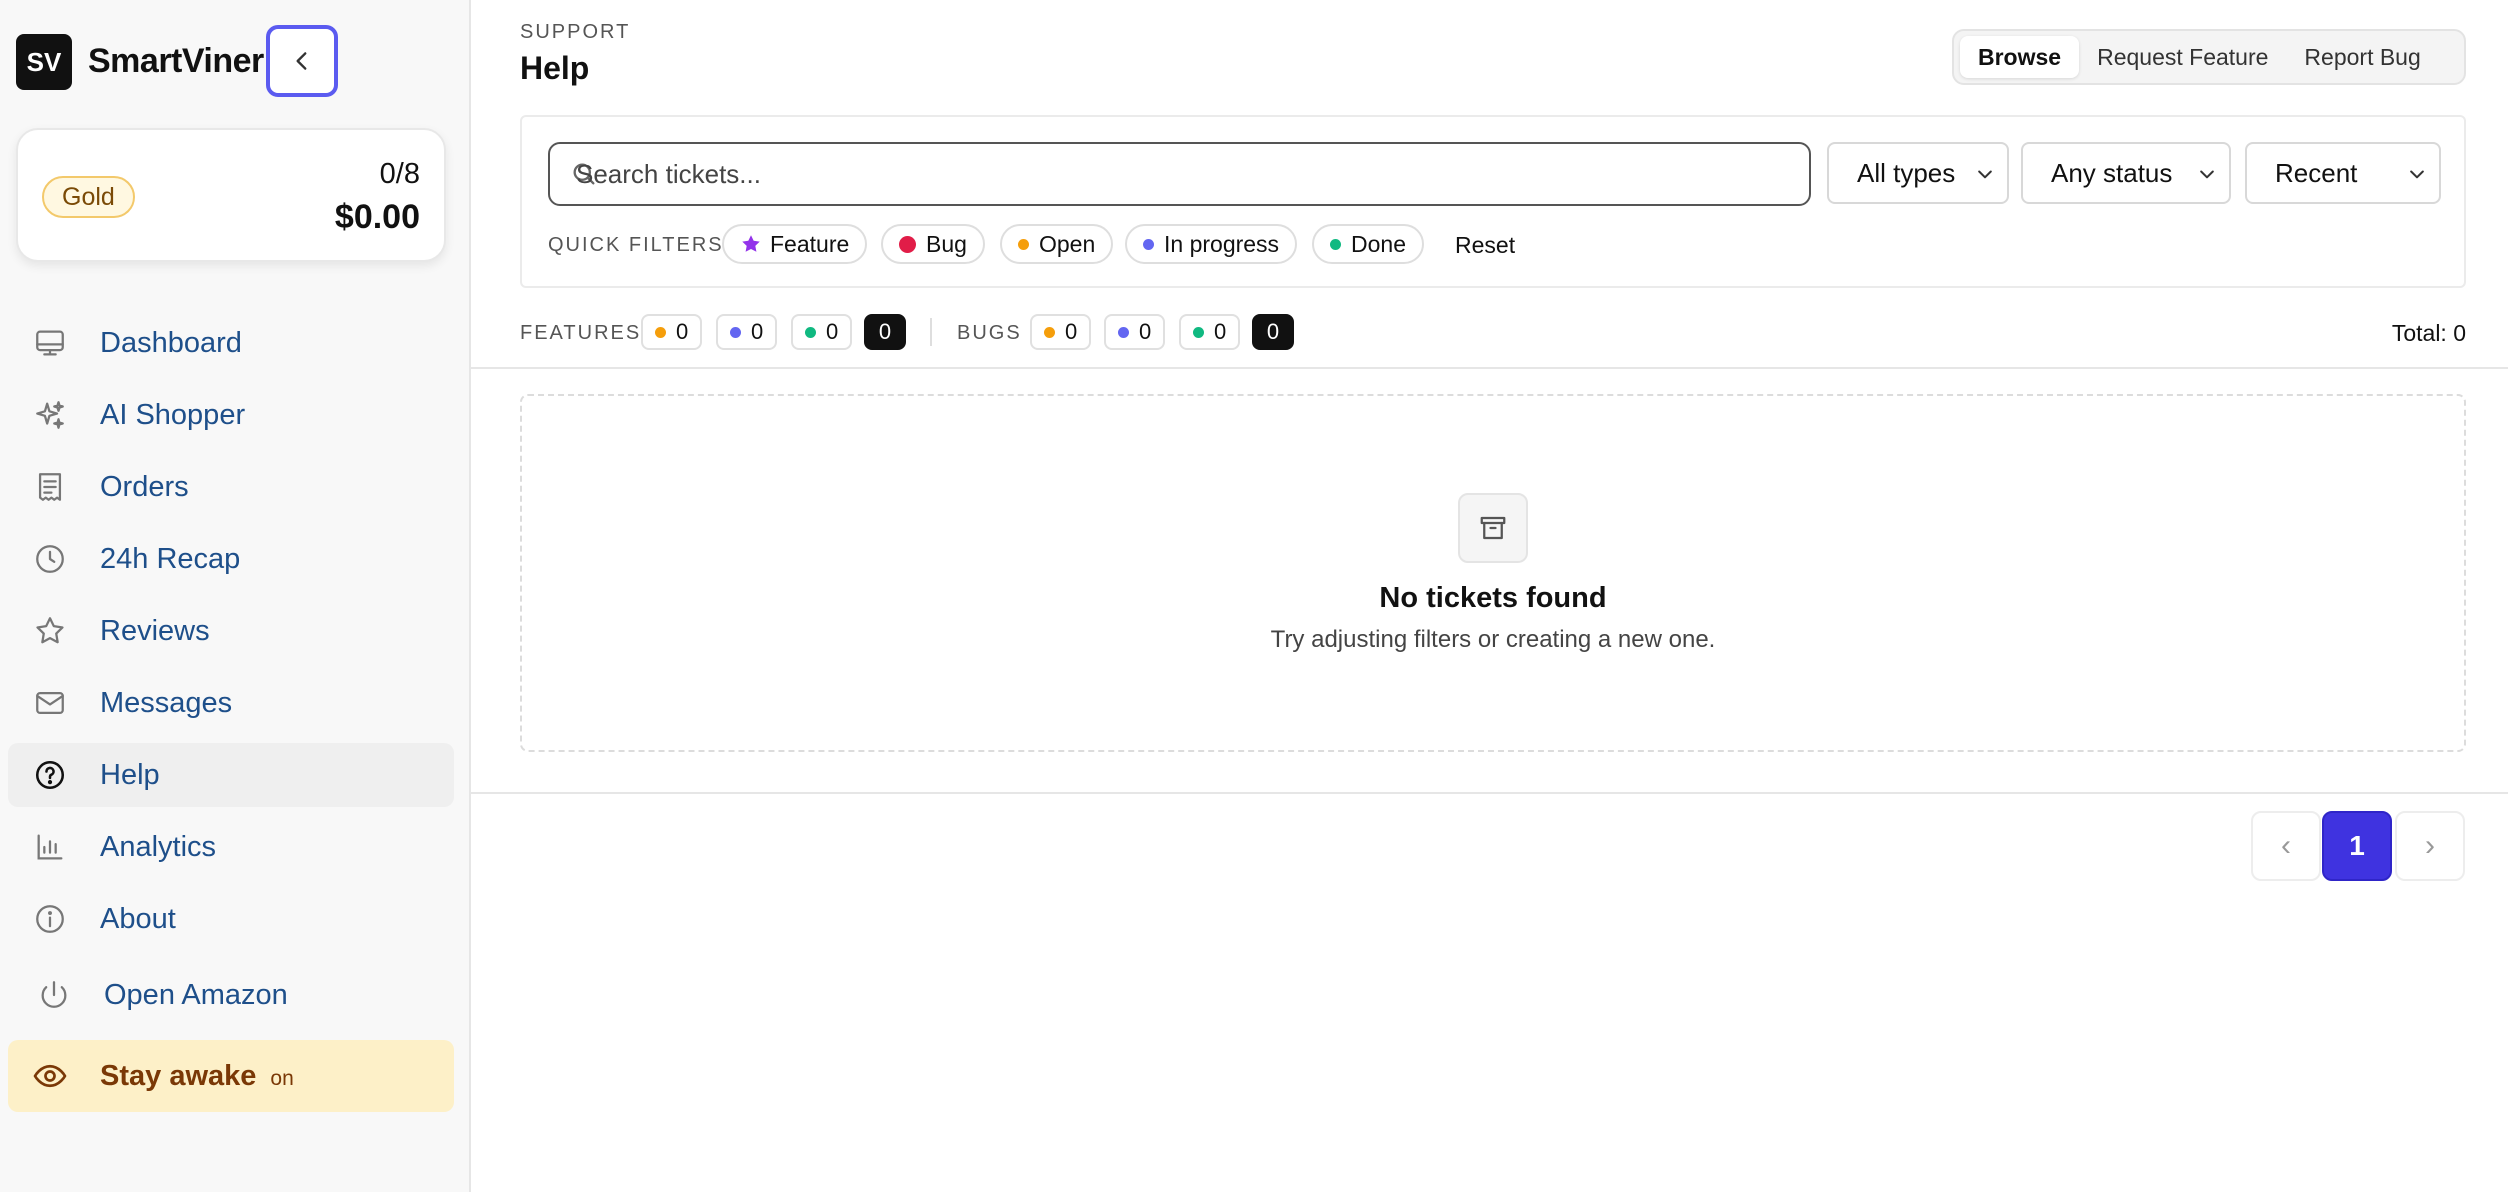 Image resolution: width=2508 pixels, height=1192 pixels. Describe the element at coordinates (54, 995) in the screenshot. I see `power-icon` at that location.